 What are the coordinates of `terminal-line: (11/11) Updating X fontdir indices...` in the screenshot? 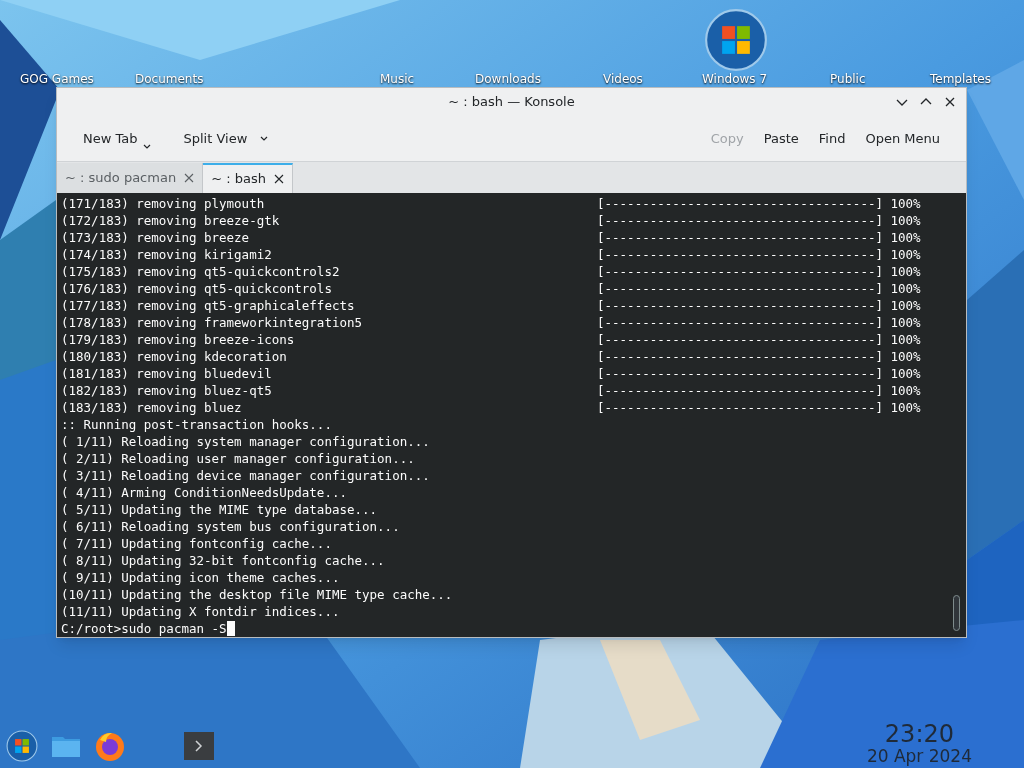 It's located at (201, 611).